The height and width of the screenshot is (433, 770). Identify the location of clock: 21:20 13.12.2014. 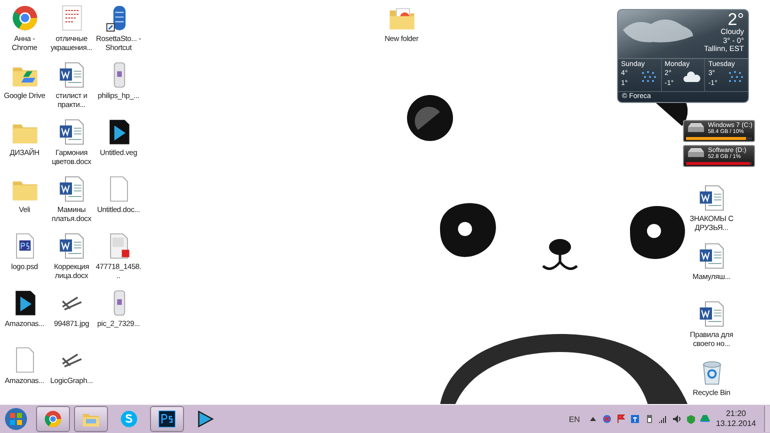
(736, 419).